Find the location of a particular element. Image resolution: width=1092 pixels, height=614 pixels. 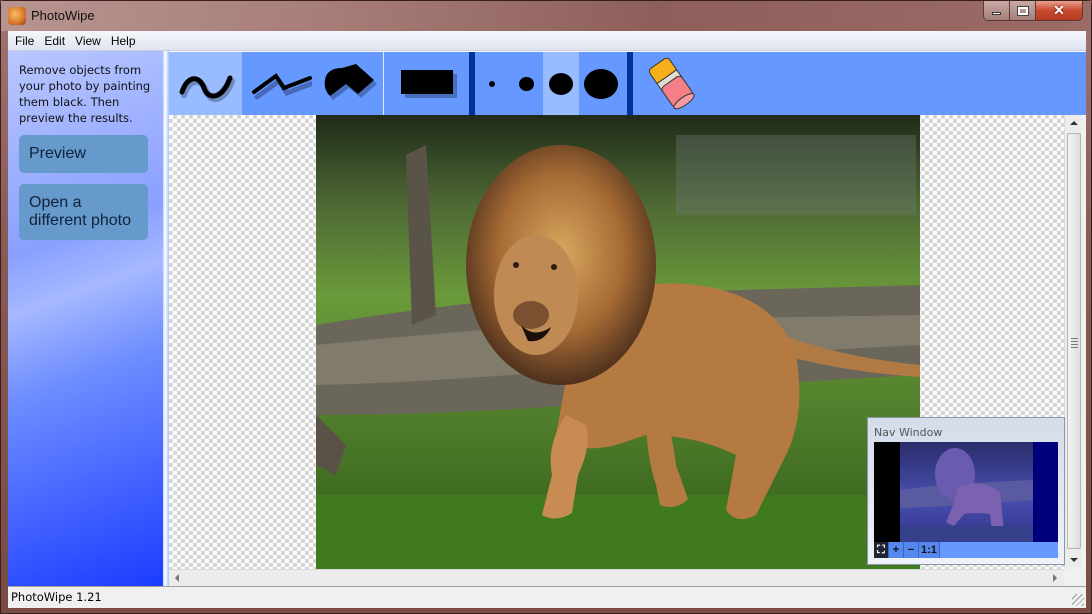

zoom-out-button: − is located at coordinates (911, 550).